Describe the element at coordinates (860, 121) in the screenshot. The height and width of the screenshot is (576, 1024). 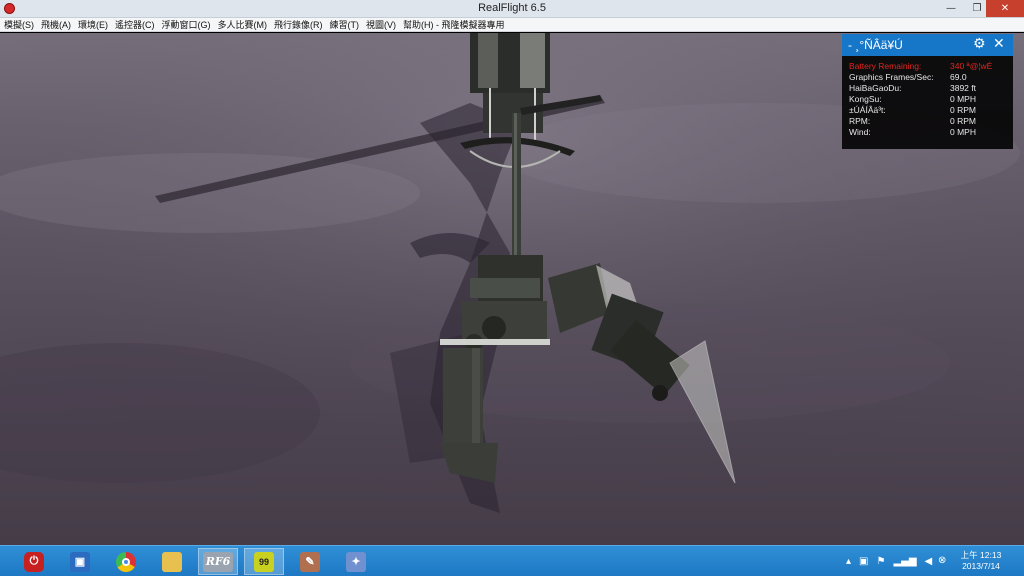
I see `telemetry-label: RPM:` at that location.